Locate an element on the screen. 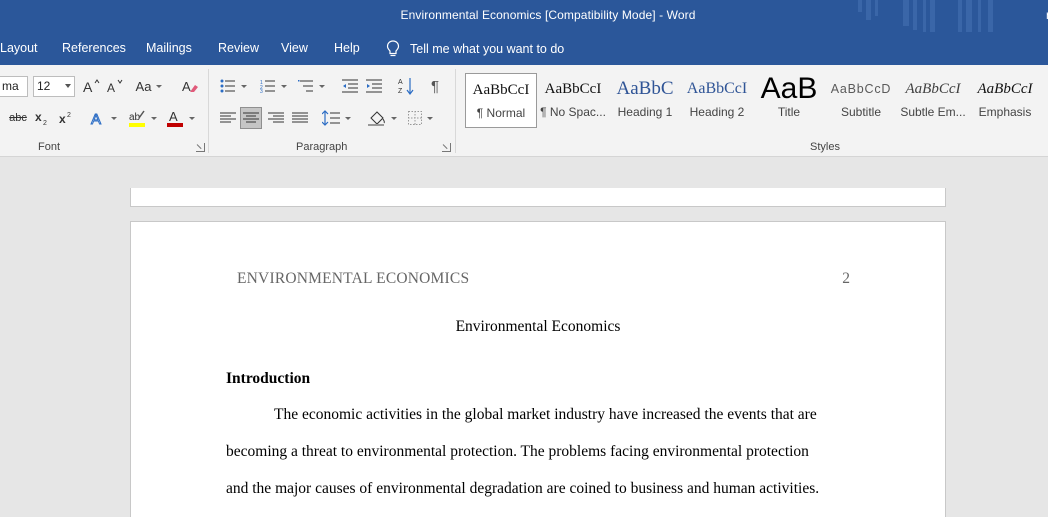 This screenshot has height=517, width=1048. font-name-box: ma is located at coordinates (14, 86).